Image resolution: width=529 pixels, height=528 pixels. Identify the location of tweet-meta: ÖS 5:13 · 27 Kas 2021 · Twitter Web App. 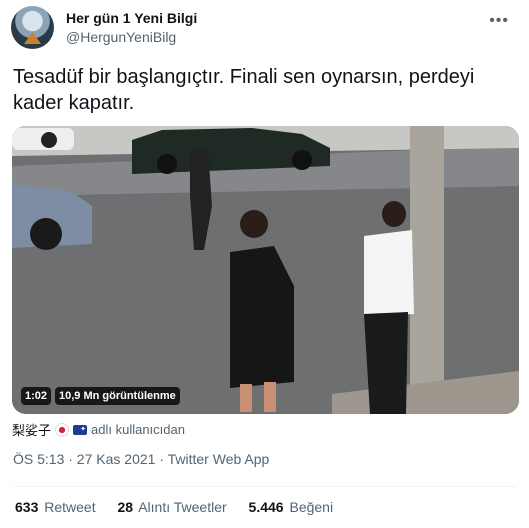
(141, 459).